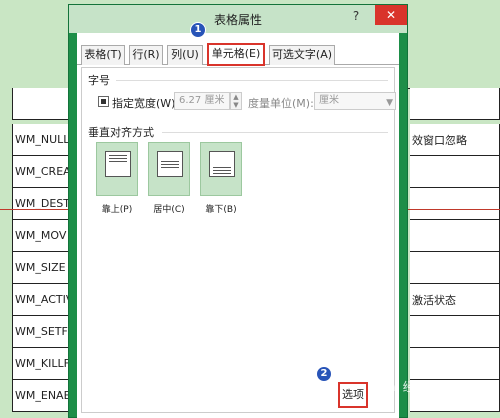 This screenshot has height=418, width=500. I want to click on tab-bar: 表格(T) 行(R) 列(U) 单元格(E) 可选文字(A), so click(238, 54).